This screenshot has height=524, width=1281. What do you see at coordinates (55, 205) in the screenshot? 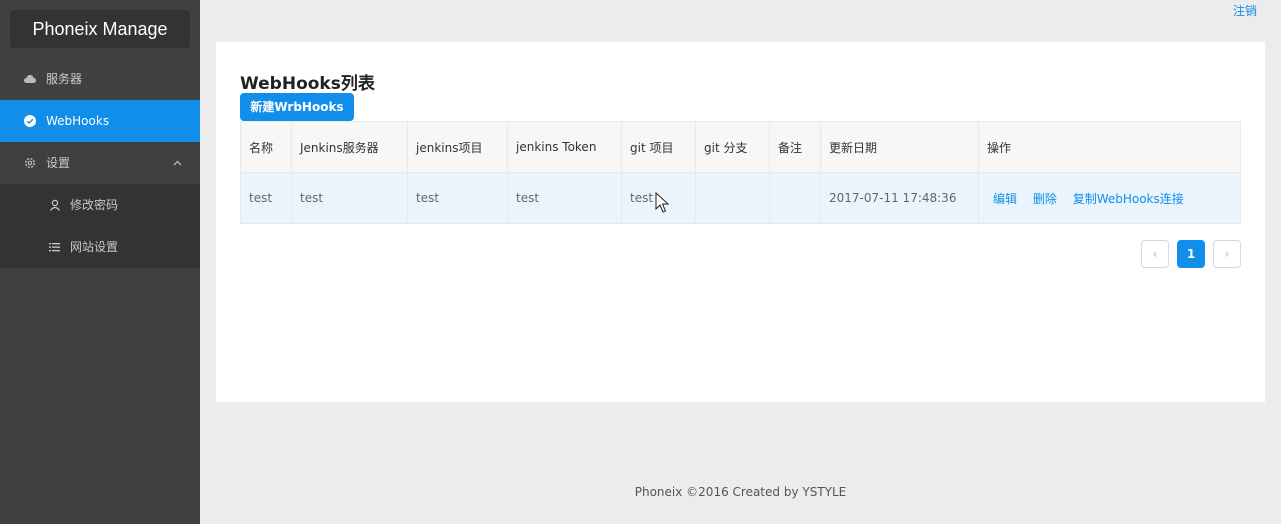
I see `user-icon` at bounding box center [55, 205].